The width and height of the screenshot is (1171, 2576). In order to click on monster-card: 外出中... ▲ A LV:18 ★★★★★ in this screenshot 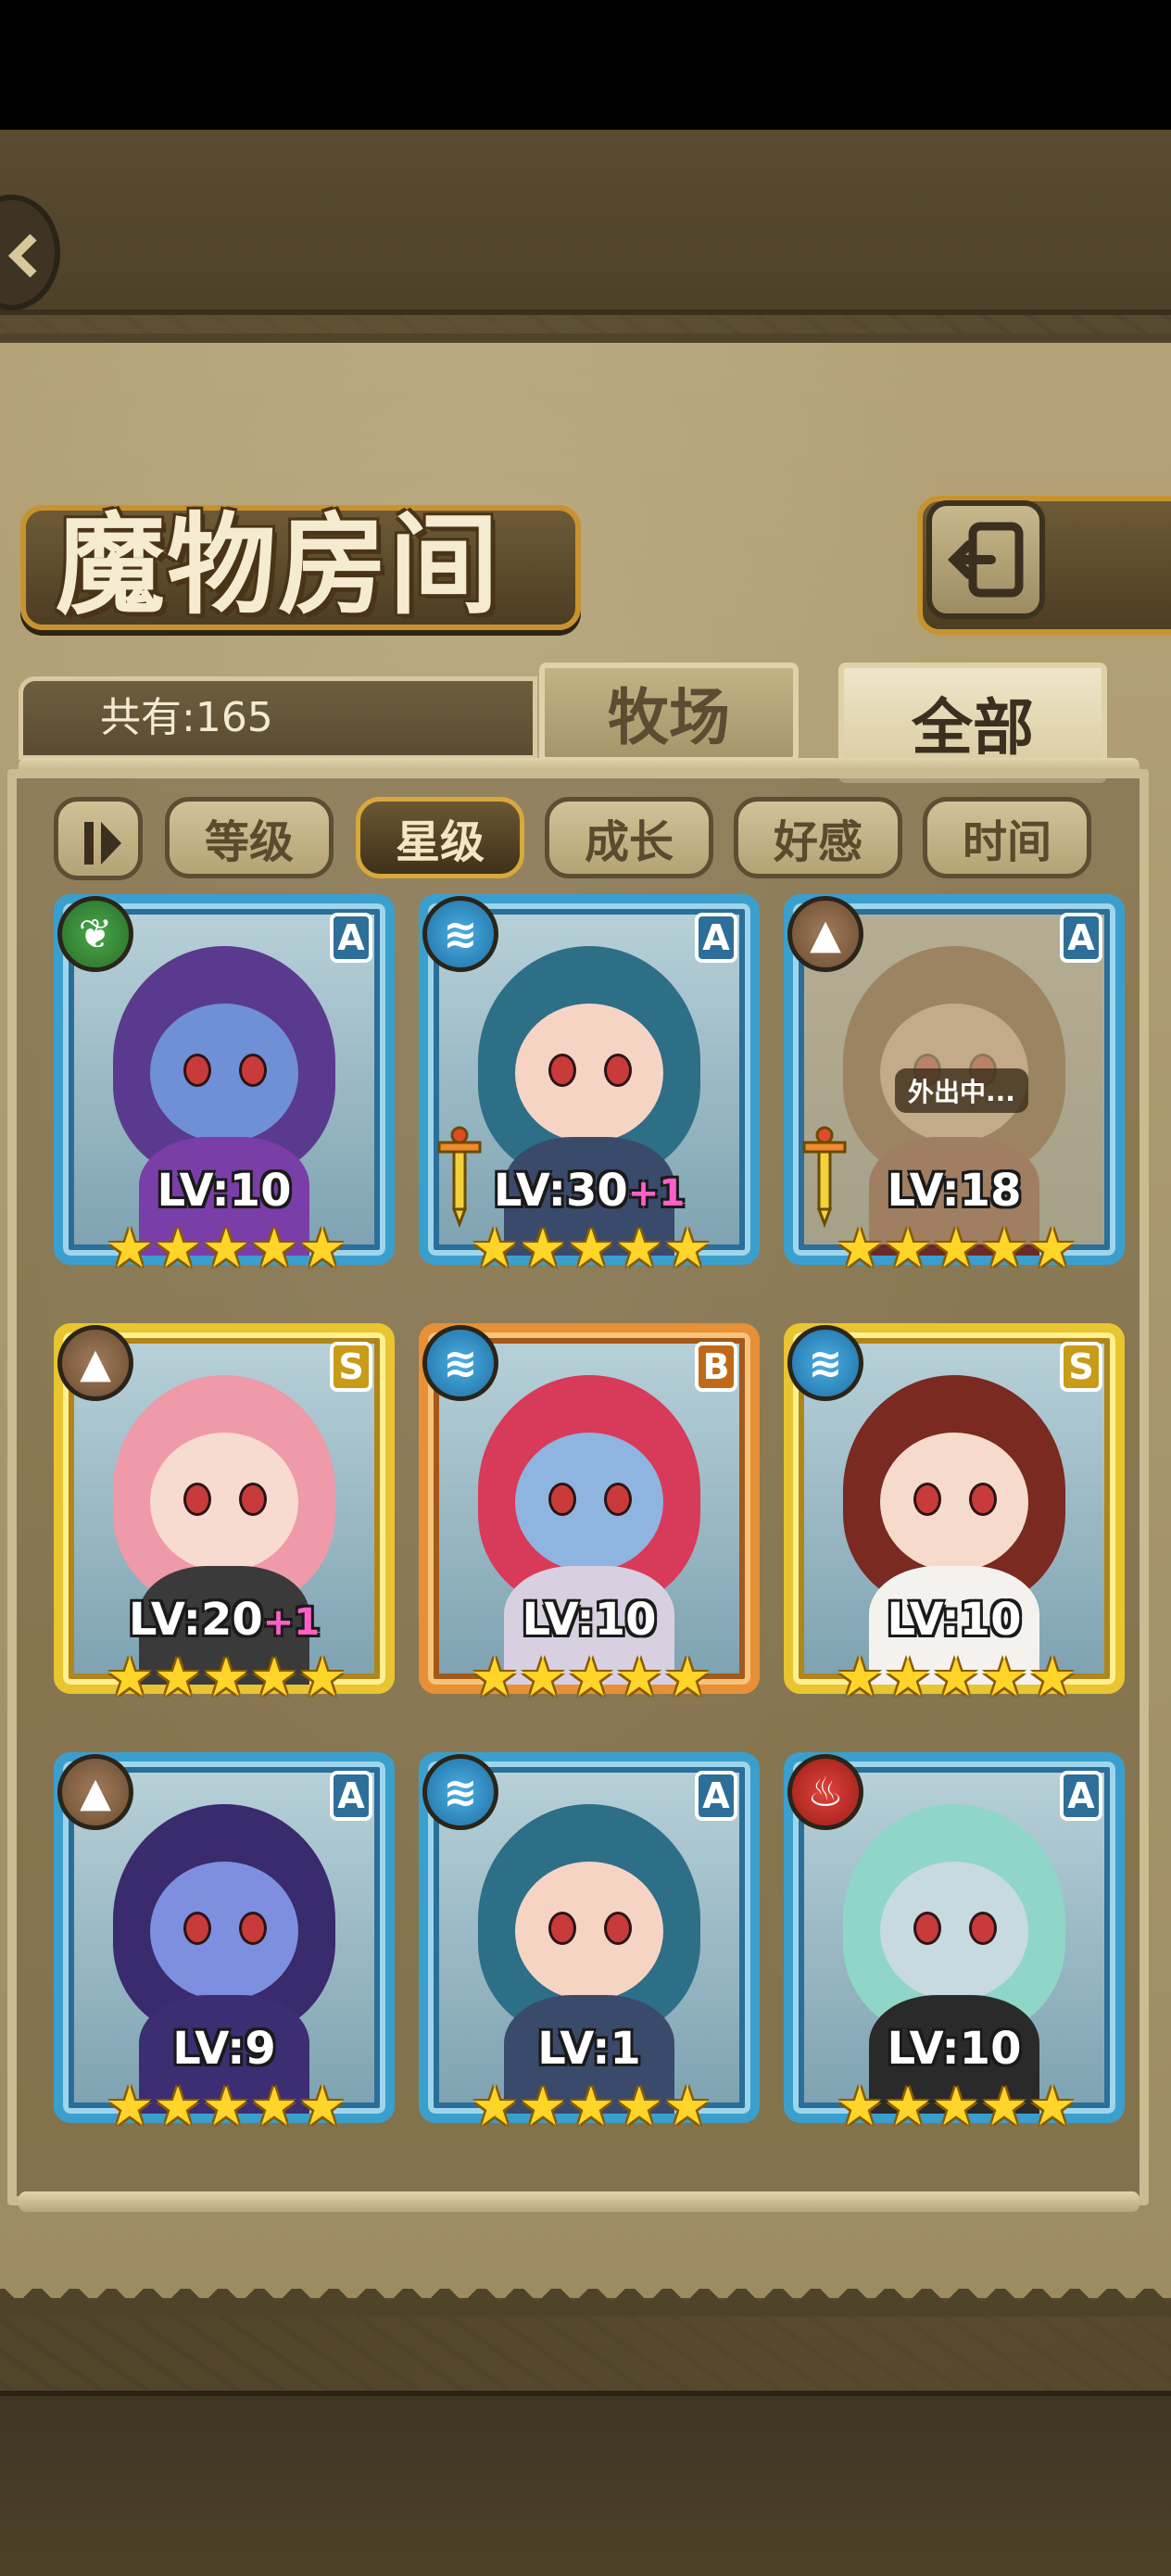, I will do `click(955, 1093)`.